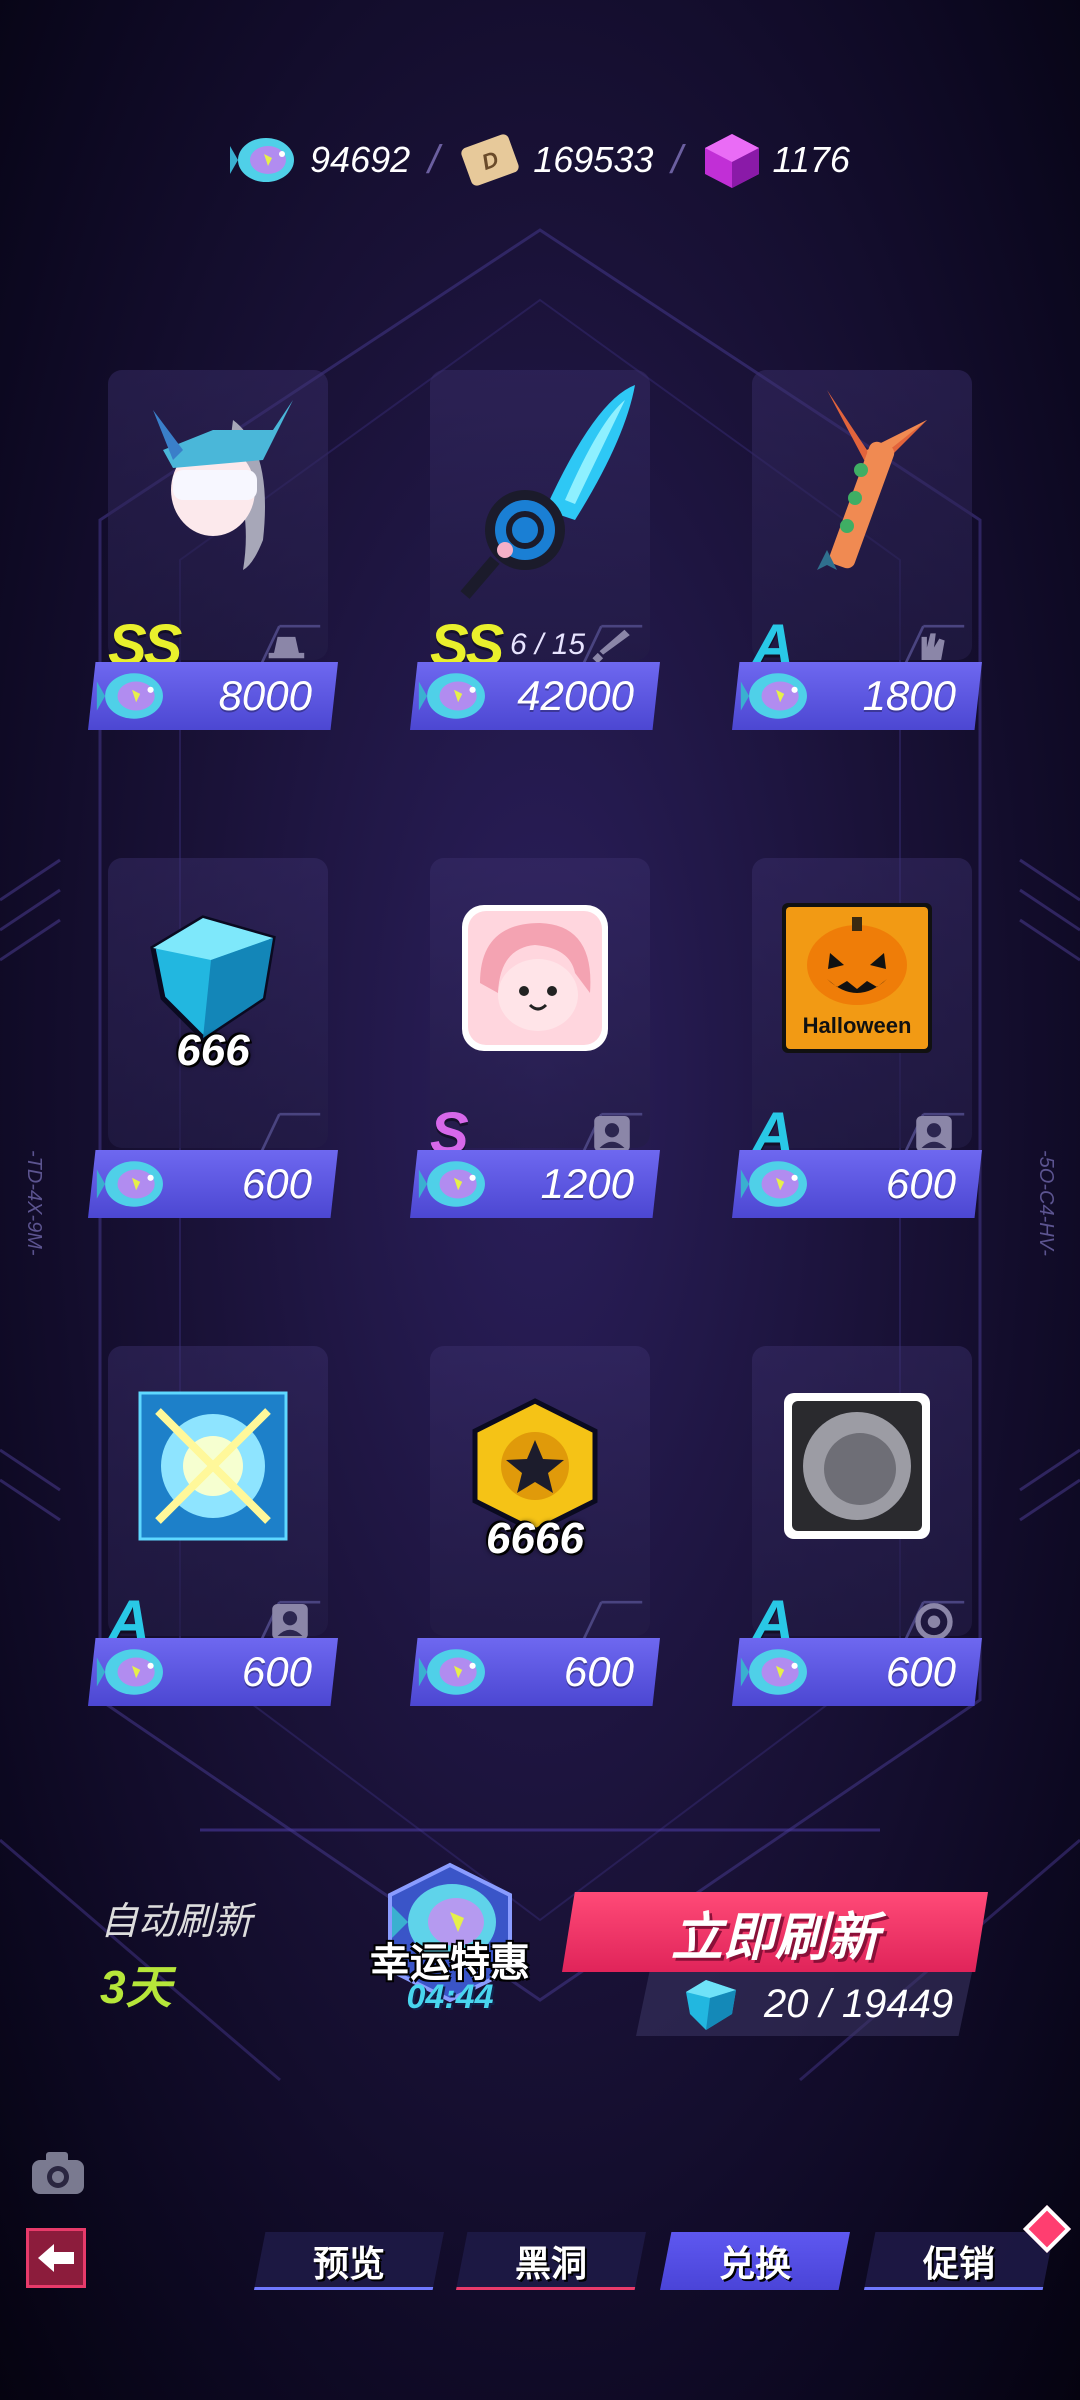 The image size is (1080, 2400). What do you see at coordinates (136, 1987) in the screenshot?
I see `auto-refresh-days: 3天` at bounding box center [136, 1987].